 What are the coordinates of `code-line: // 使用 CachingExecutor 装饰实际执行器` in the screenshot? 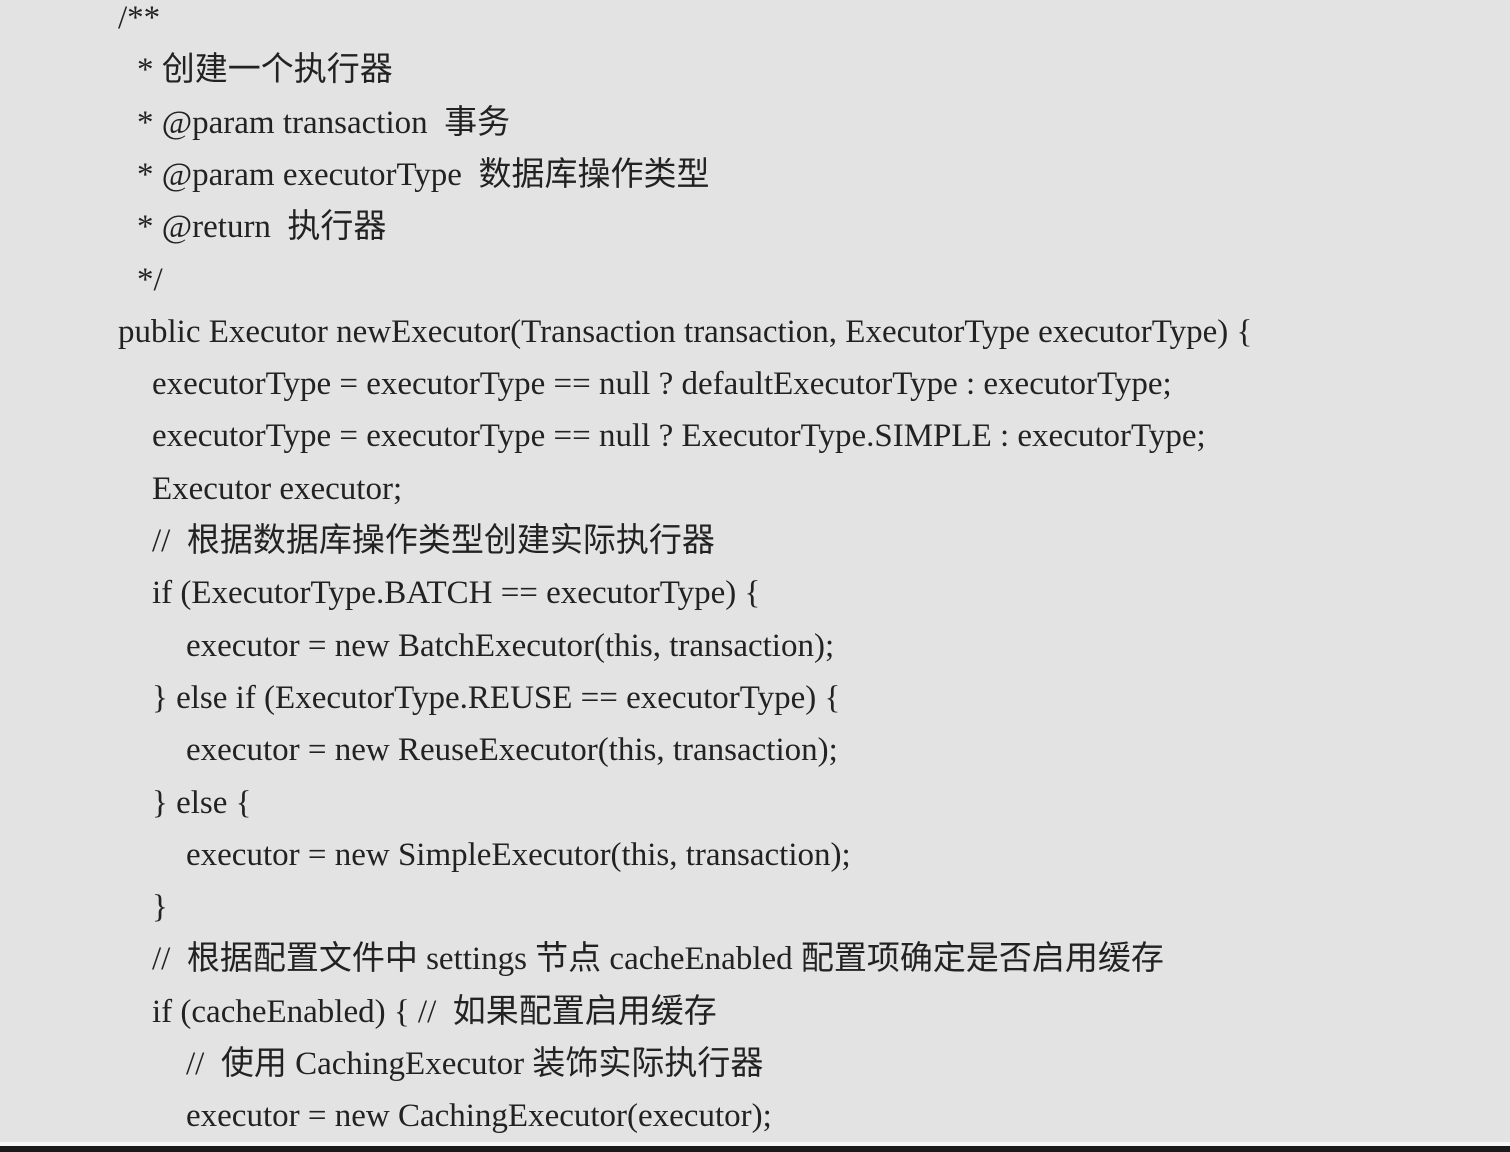 It's located at (475, 1064).